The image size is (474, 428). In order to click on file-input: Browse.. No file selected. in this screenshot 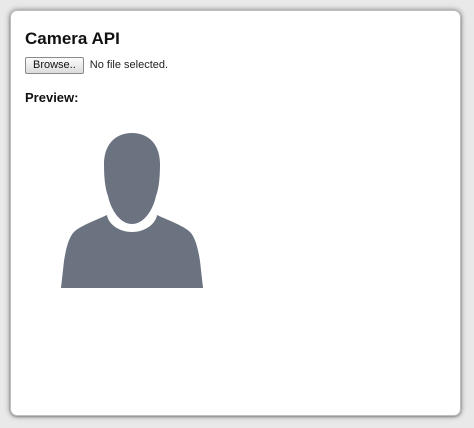, I will do `click(96, 65)`.